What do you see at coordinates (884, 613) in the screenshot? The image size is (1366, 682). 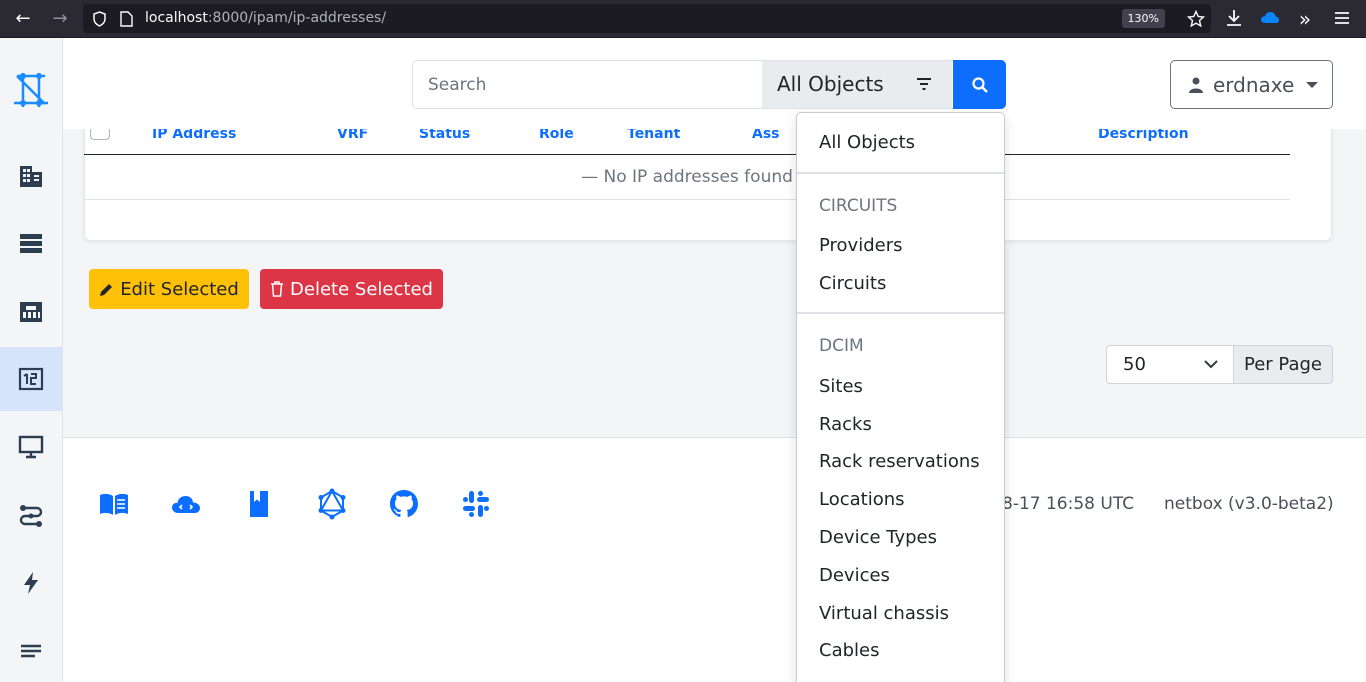 I see `dropdown-item-virtual-chassis: Virtual chassis` at bounding box center [884, 613].